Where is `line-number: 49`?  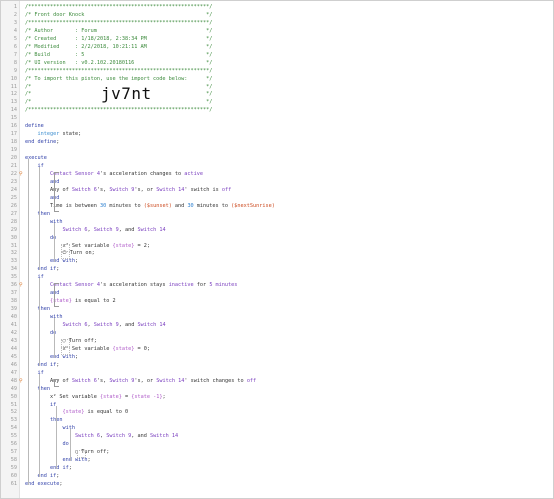 line-number: 49 is located at coordinates (13, 388).